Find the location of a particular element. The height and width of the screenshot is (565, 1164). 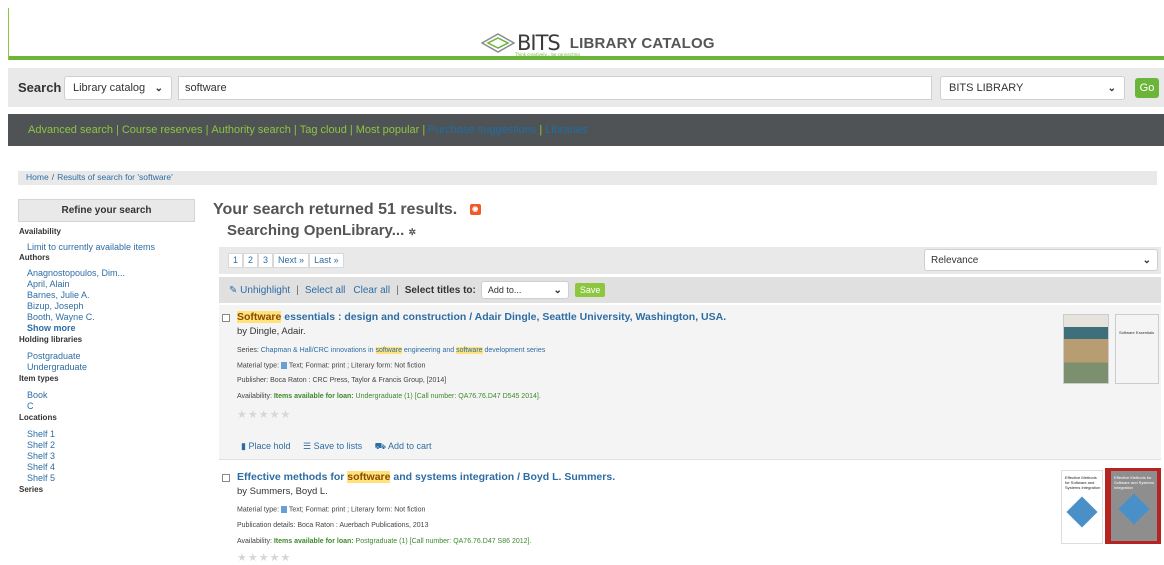

nav-authority-search: Authority search is located at coordinates (250, 130).